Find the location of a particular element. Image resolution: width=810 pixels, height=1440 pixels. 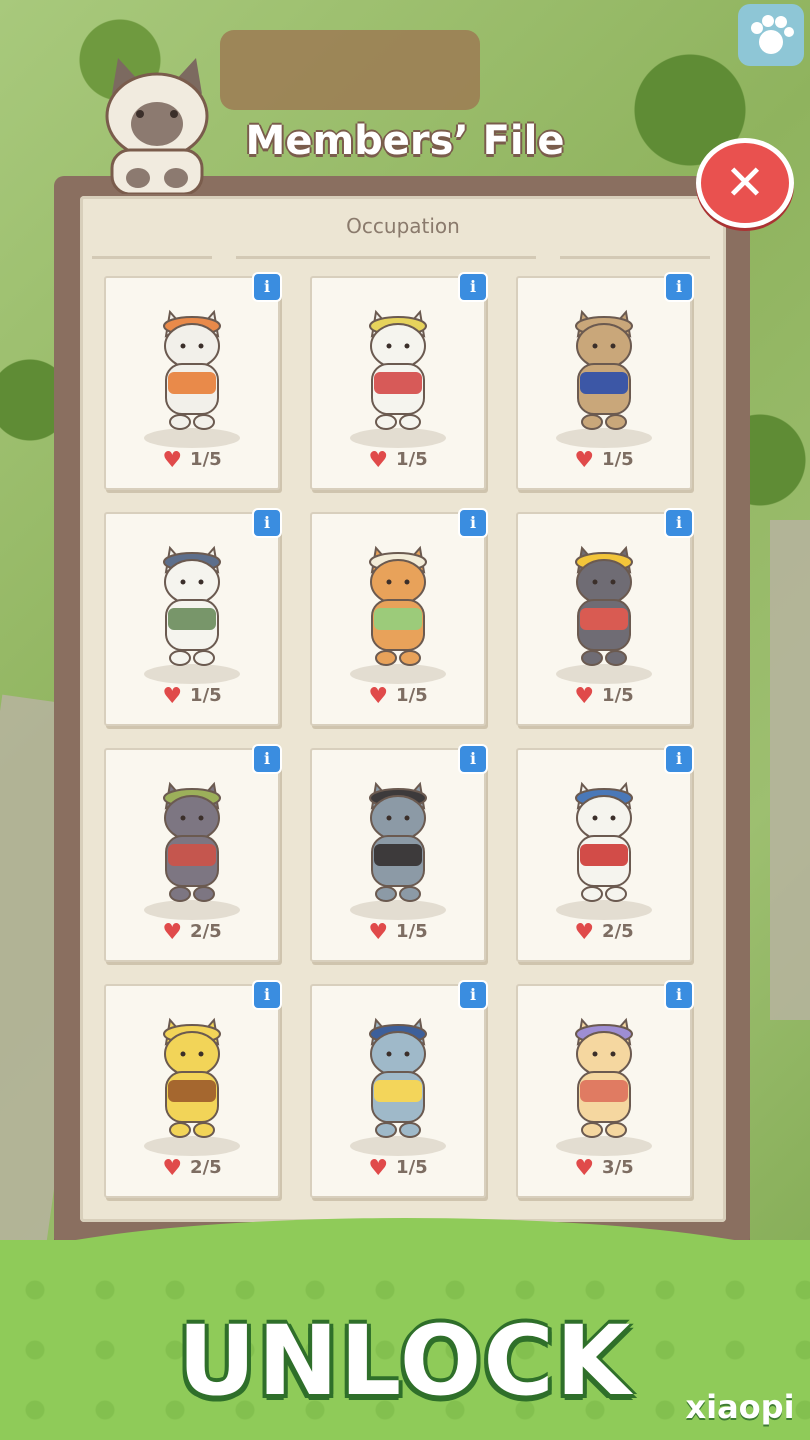

occupation-card: i ♥ 3/5 is located at coordinates (605, 1089).